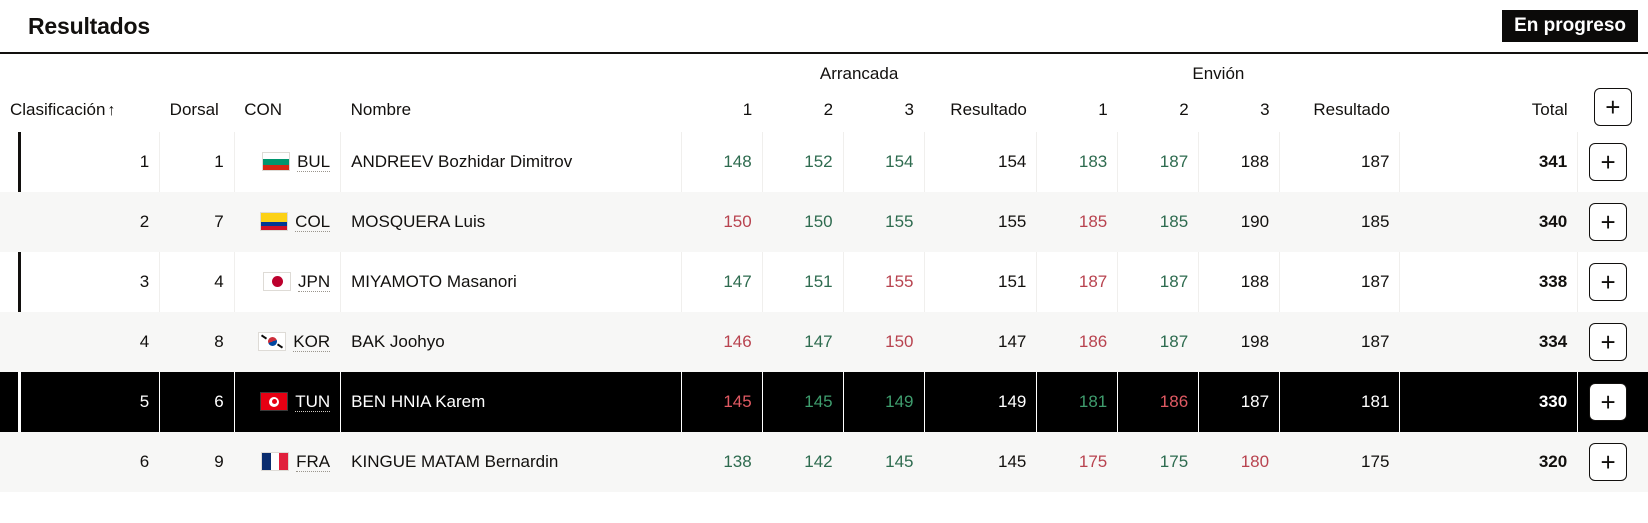 The height and width of the screenshot is (523, 1648). Describe the element at coordinates (58, 109) in the screenshot. I see `column-header-rank-label: Clasificación` at that location.